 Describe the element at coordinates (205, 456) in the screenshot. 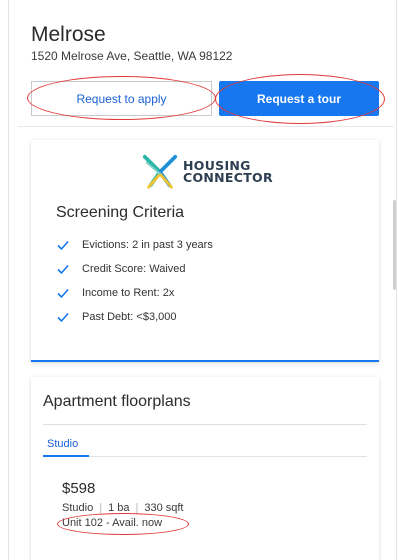

I see `tabs-baseline` at that location.